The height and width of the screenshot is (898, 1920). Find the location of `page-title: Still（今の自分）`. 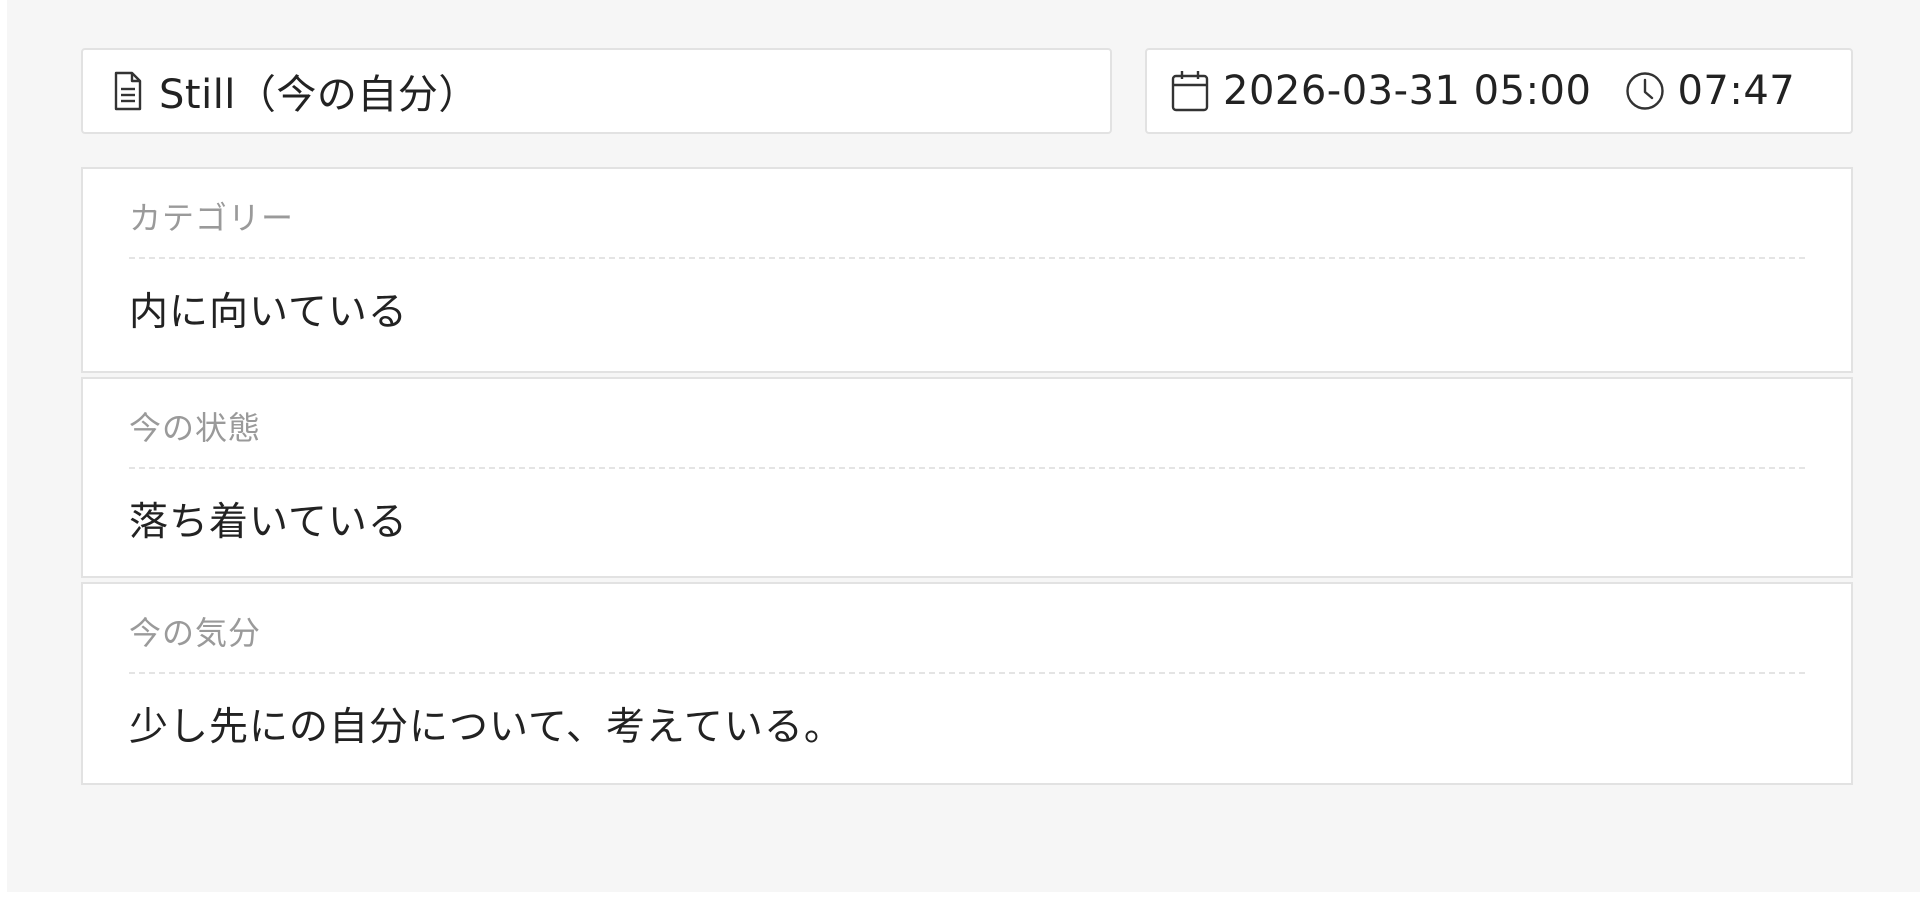

page-title: Still（今の自分） is located at coordinates (319, 95).